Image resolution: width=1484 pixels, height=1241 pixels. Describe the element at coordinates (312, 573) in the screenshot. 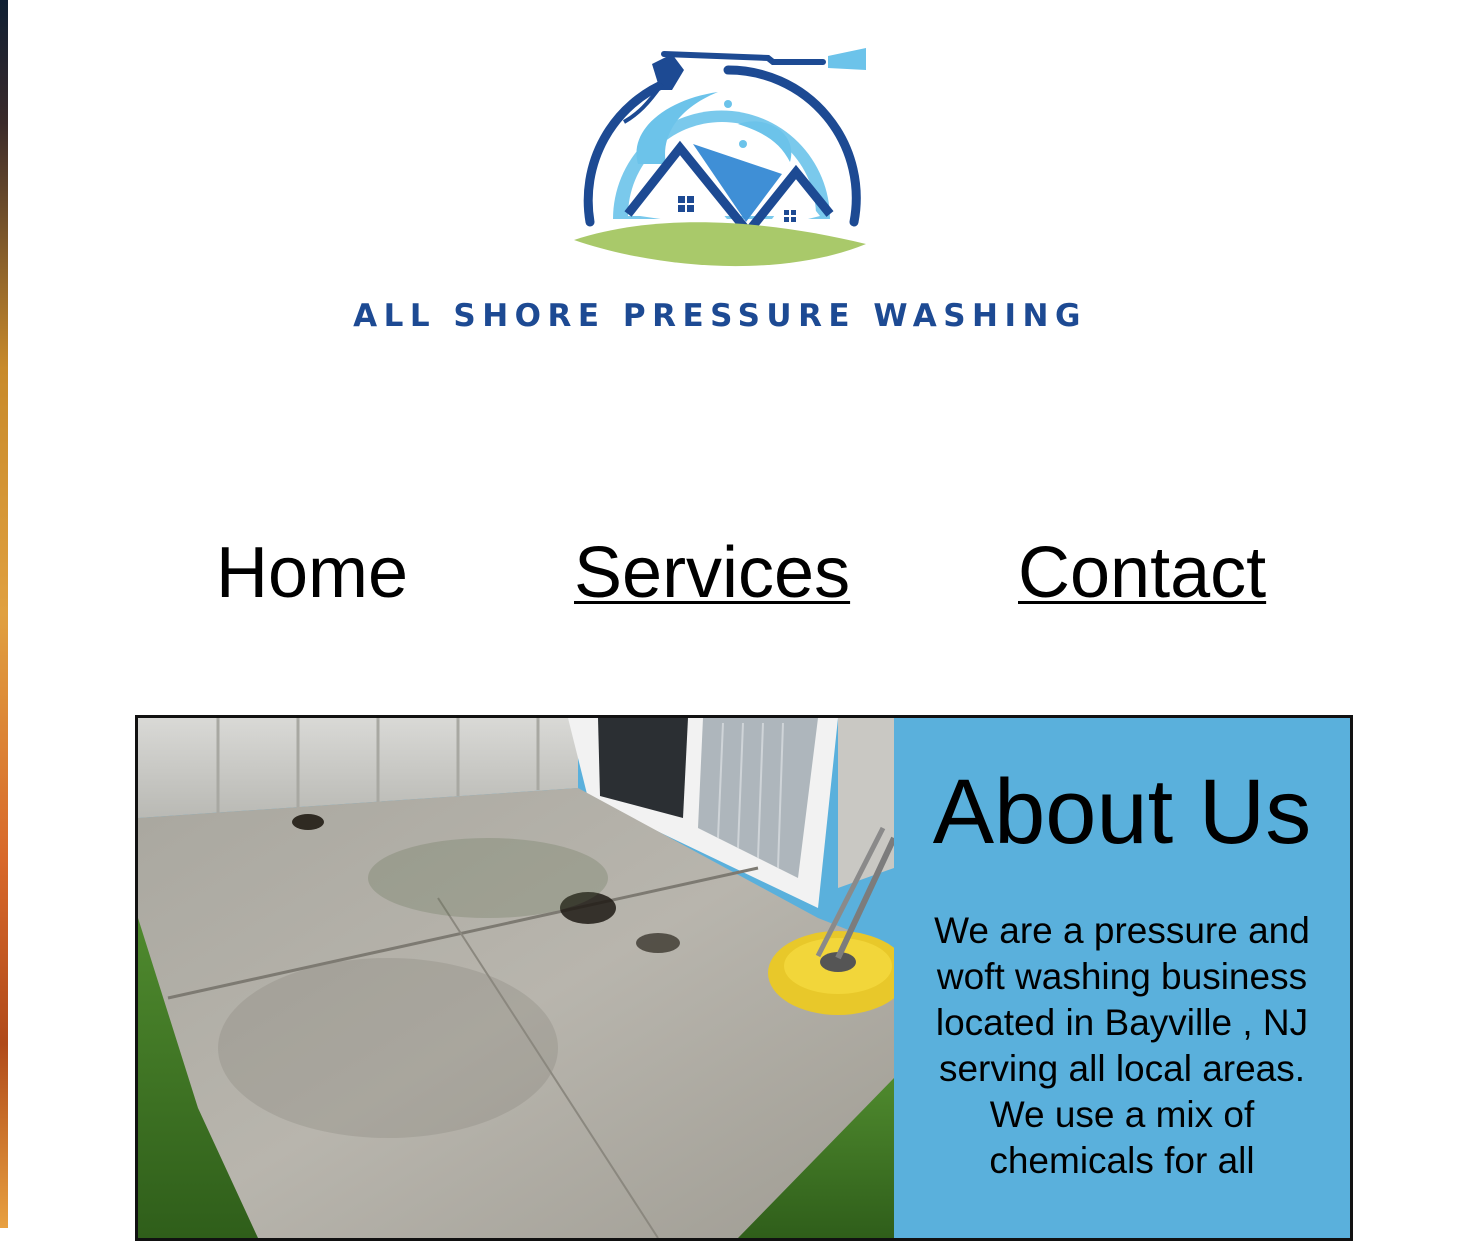

I see `nav-home-link: Home` at that location.